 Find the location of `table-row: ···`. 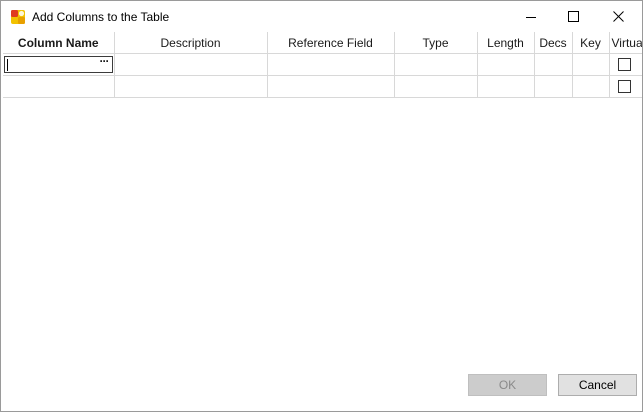

table-row: ··· is located at coordinates (322, 64).